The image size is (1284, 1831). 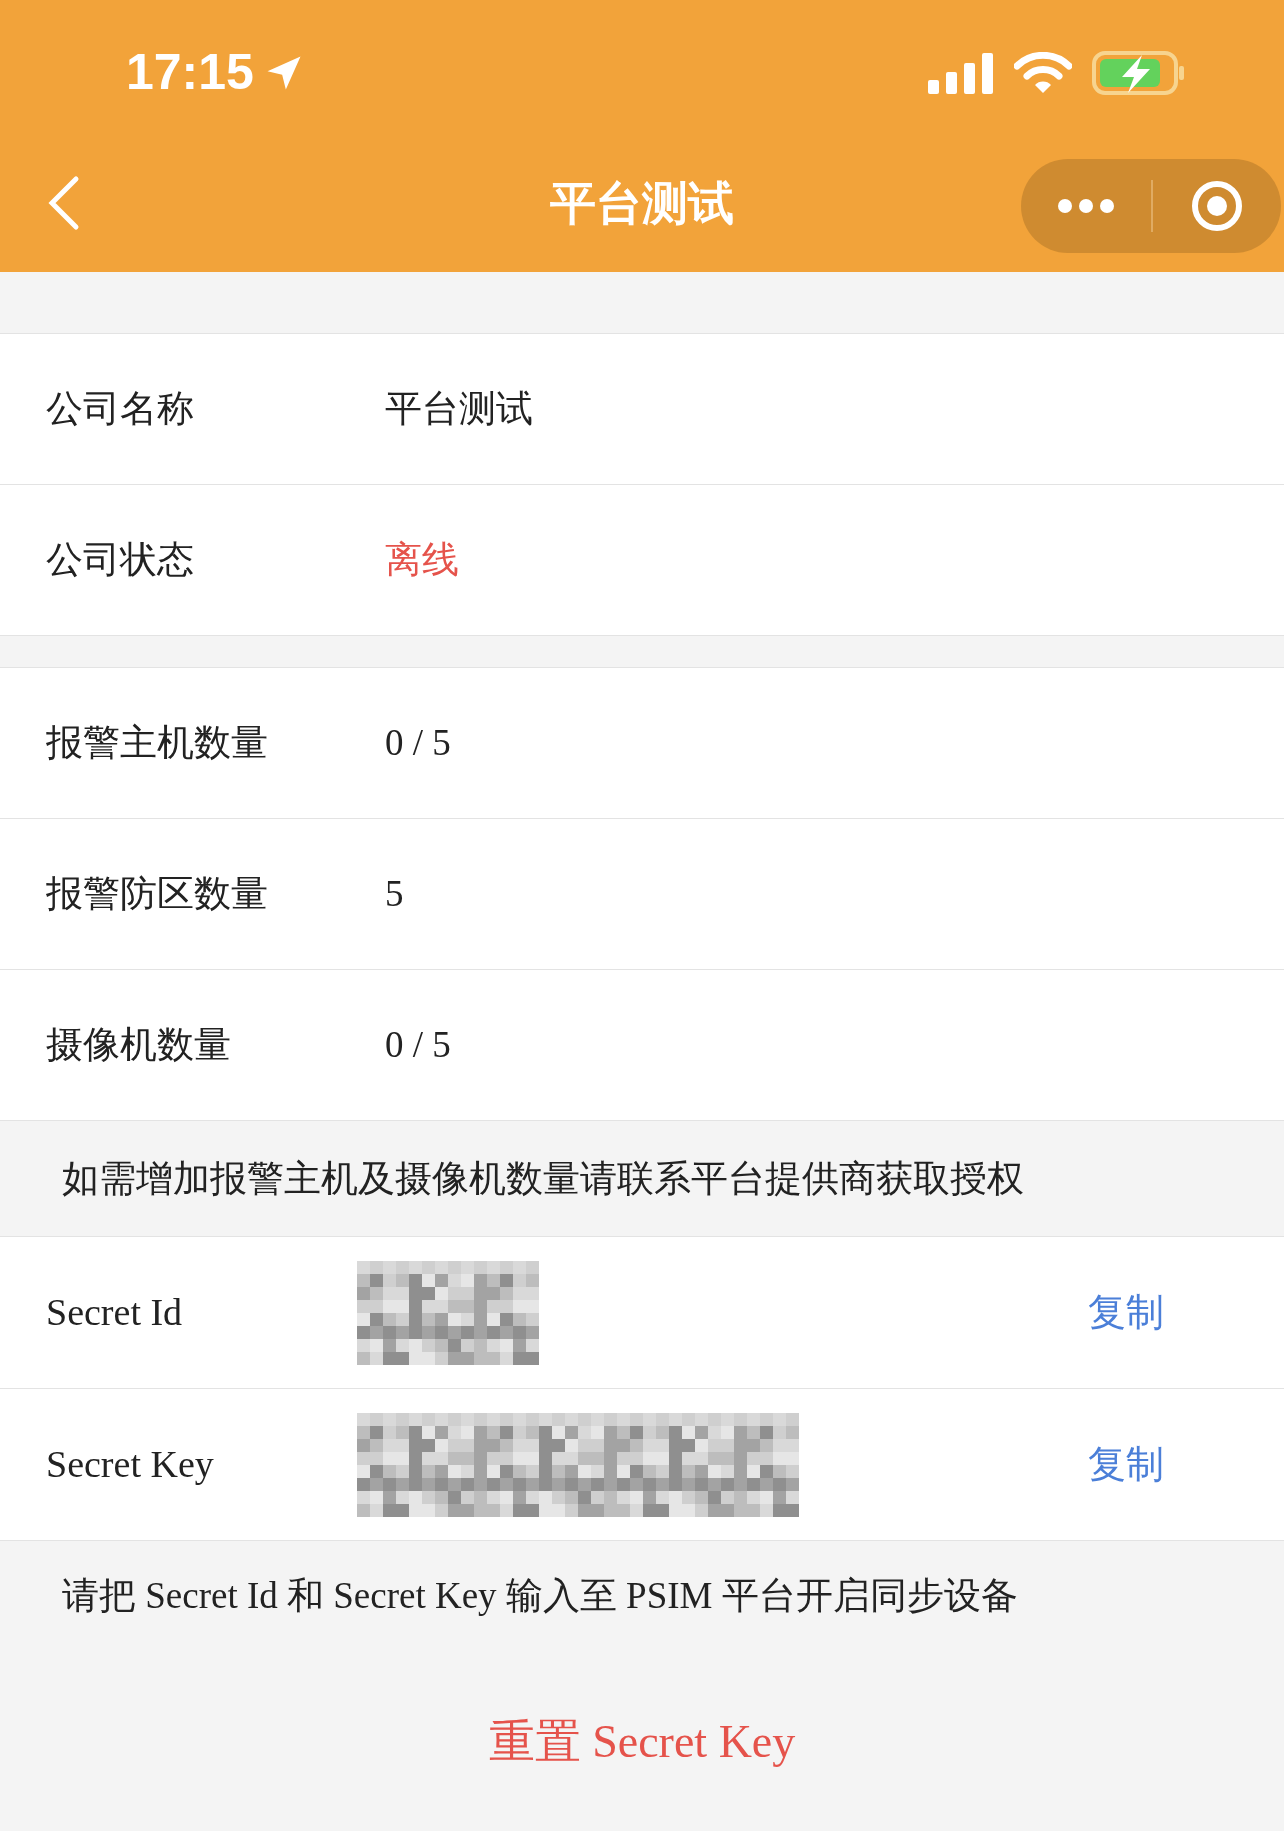 I want to click on quota-notice: 如需增加报警主机及摄像机数量请联系平台提供商获取授权, so click(x=543, y=1178).